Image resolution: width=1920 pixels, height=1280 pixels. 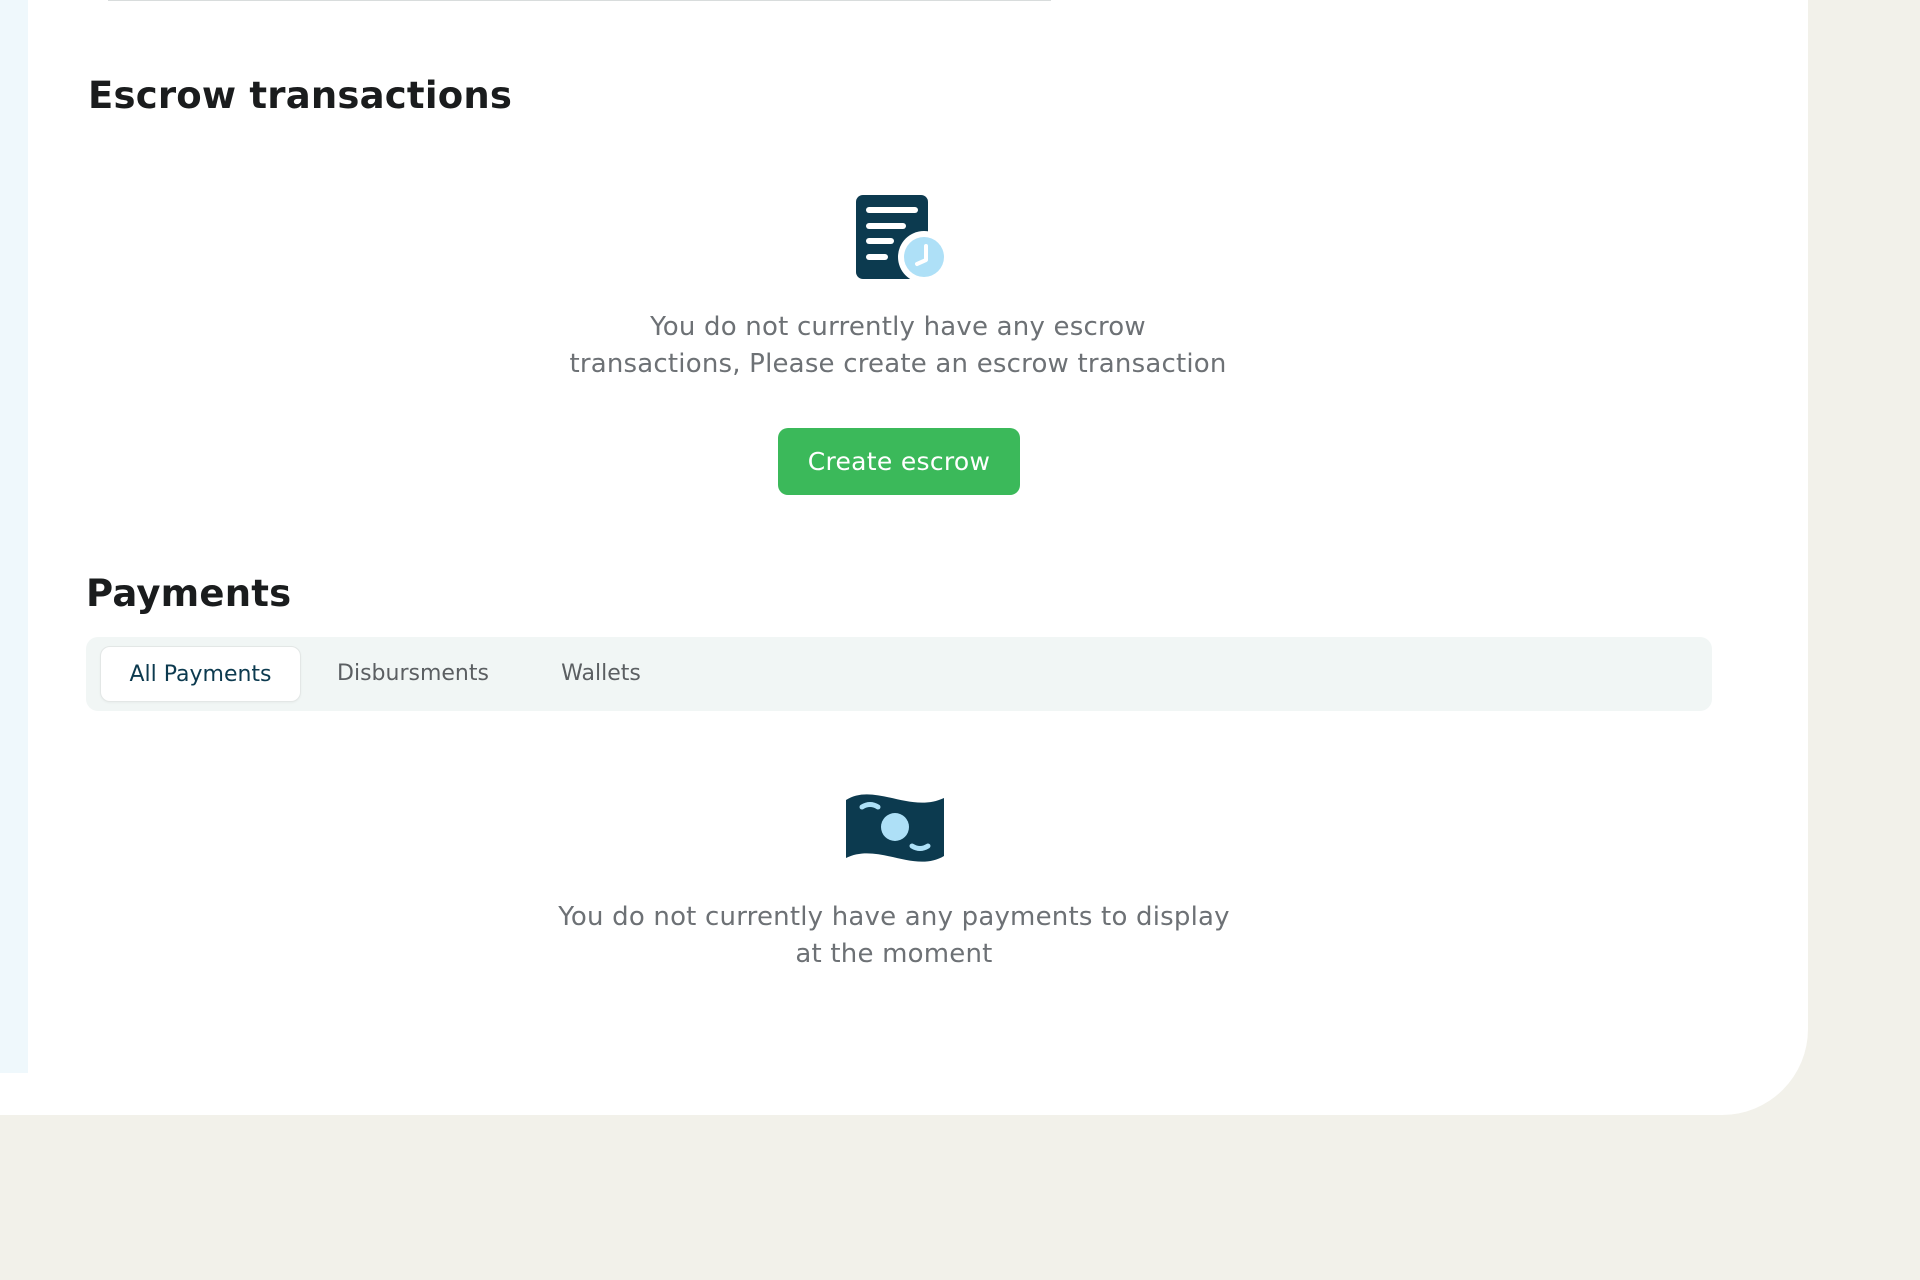 What do you see at coordinates (189, 593) in the screenshot?
I see `payments-section-title: Payments` at bounding box center [189, 593].